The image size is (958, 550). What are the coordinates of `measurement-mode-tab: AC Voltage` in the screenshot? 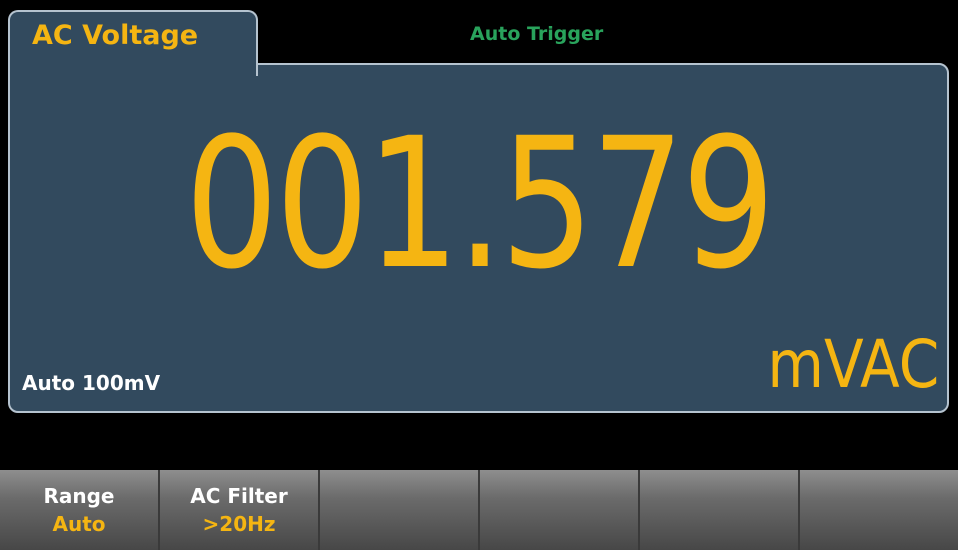 It's located at (133, 43).